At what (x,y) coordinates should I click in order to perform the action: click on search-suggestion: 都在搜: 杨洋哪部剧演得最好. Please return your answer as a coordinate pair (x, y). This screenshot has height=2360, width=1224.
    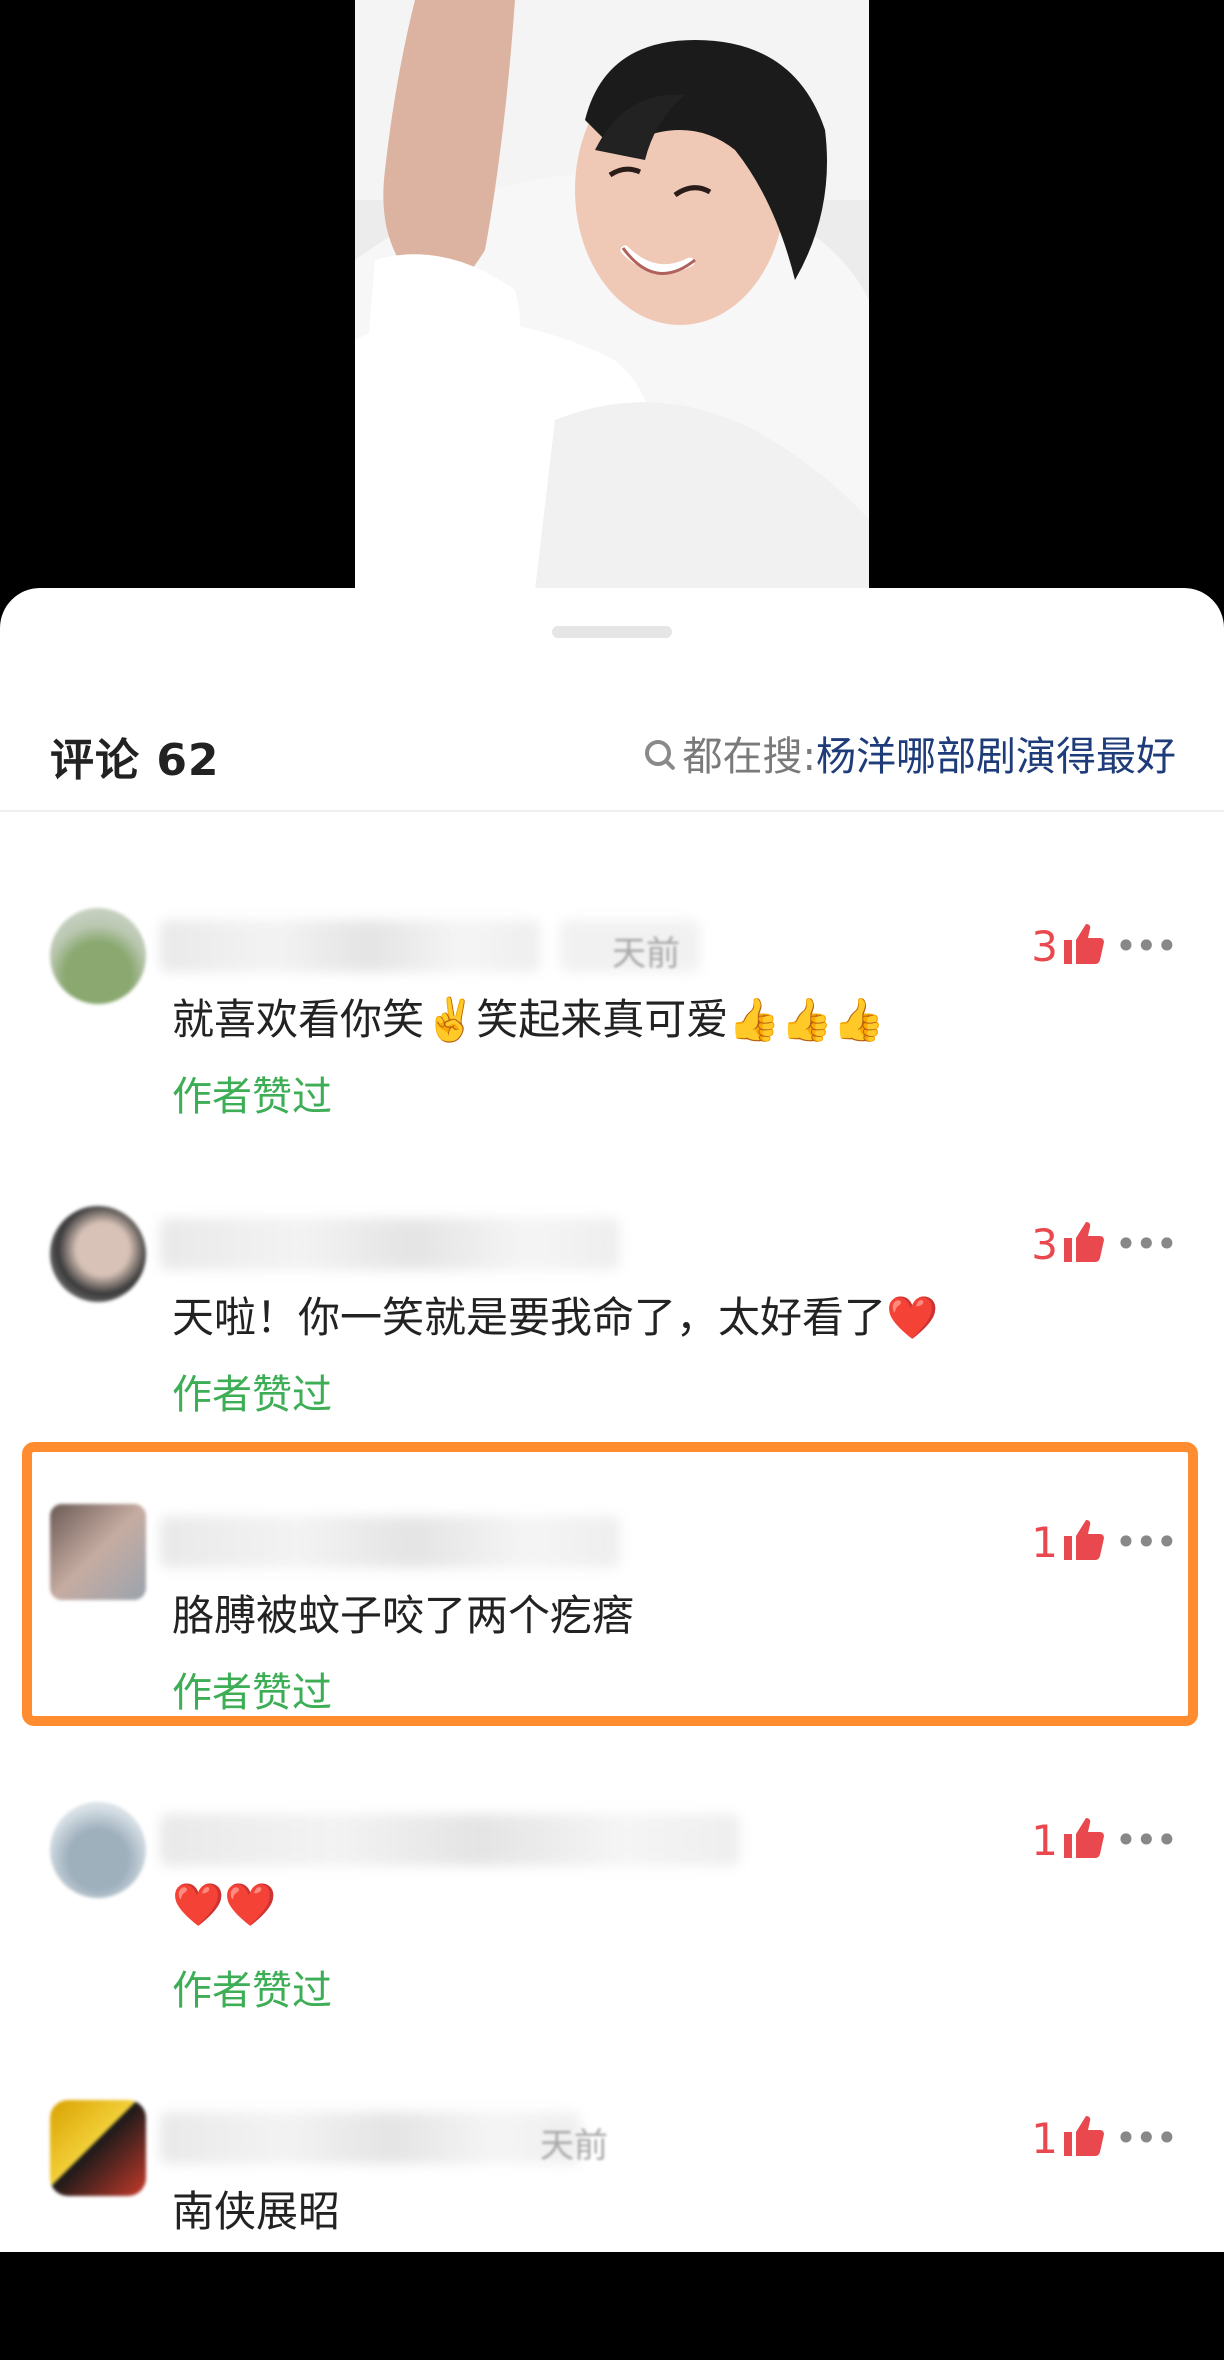
    Looking at the image, I should click on (910, 753).